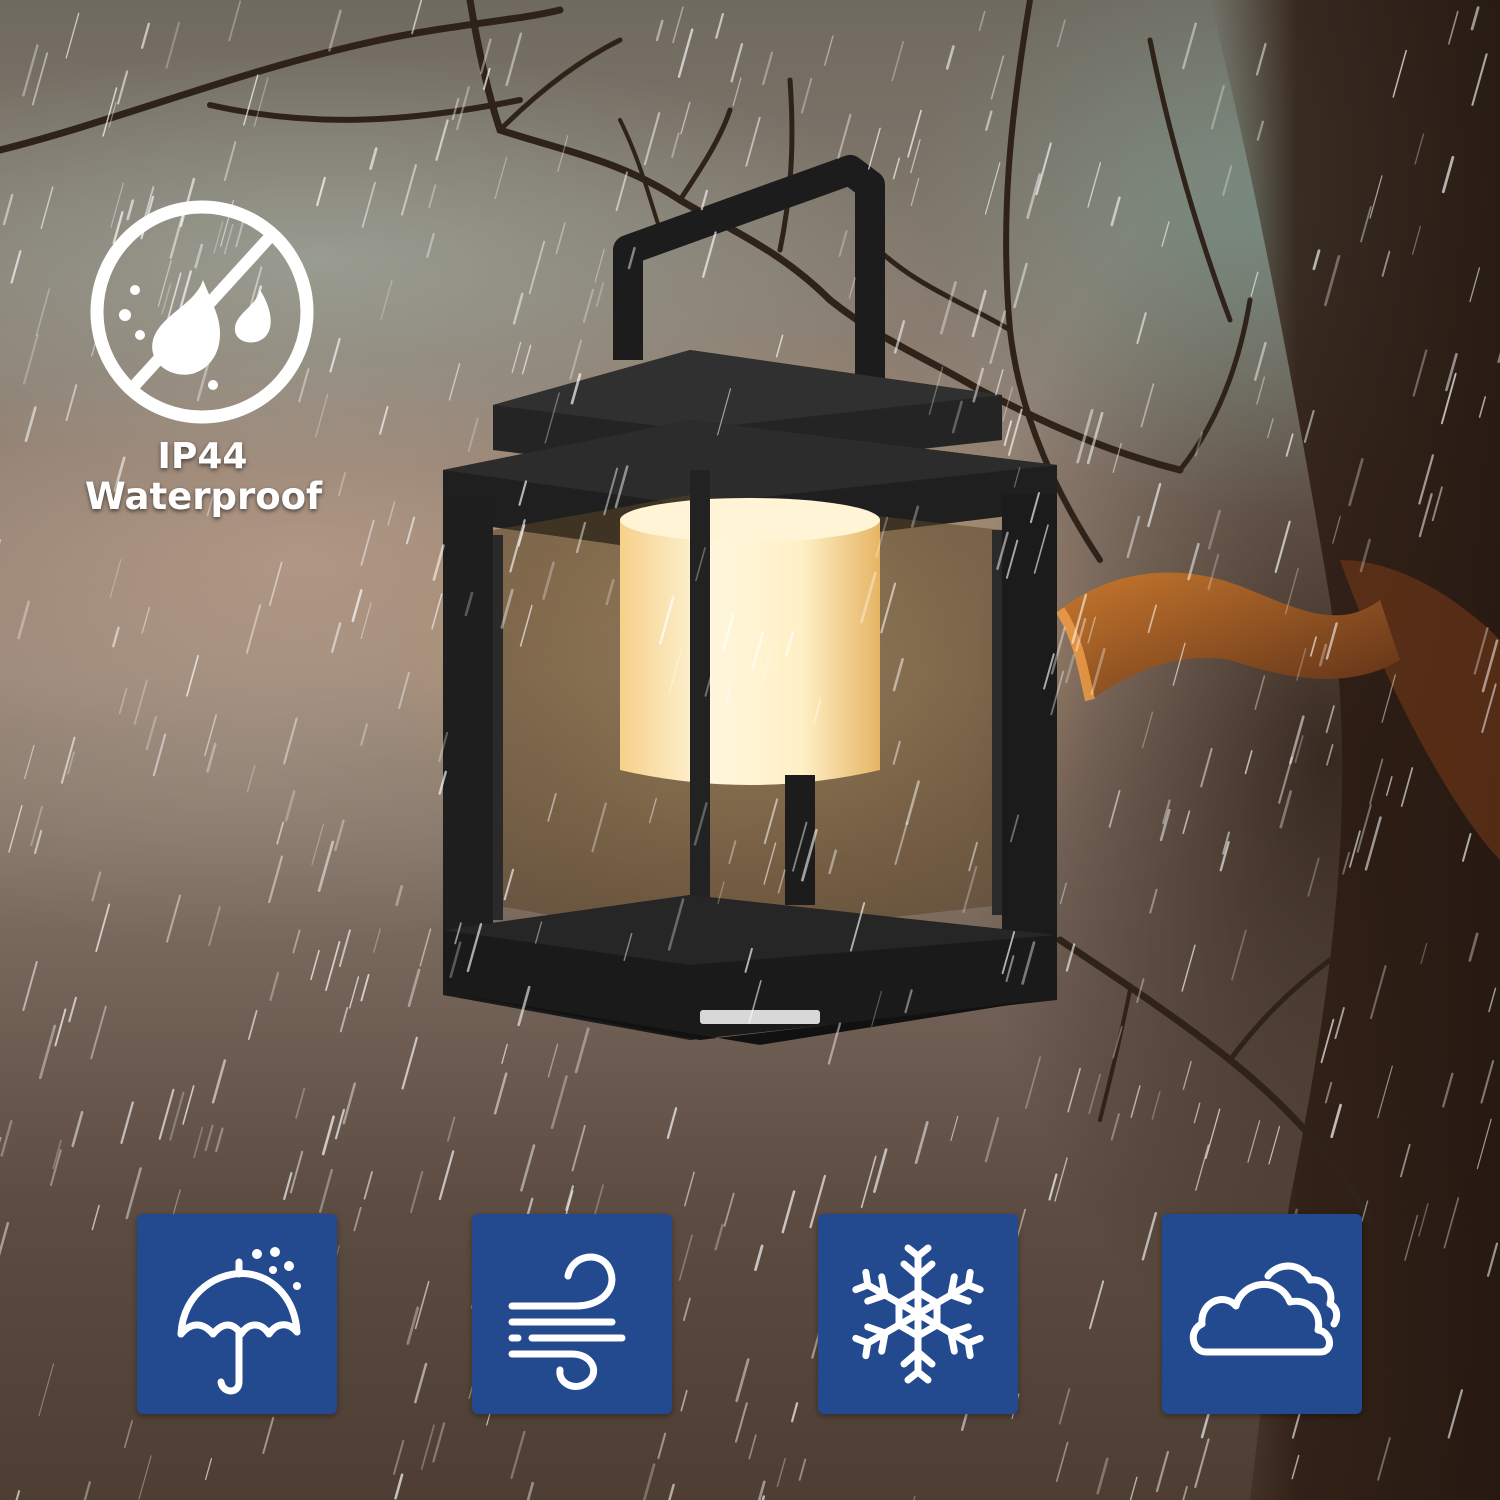 The width and height of the screenshot is (1500, 1500). What do you see at coordinates (204, 496) in the screenshot?
I see `badge-label: Waterproof` at bounding box center [204, 496].